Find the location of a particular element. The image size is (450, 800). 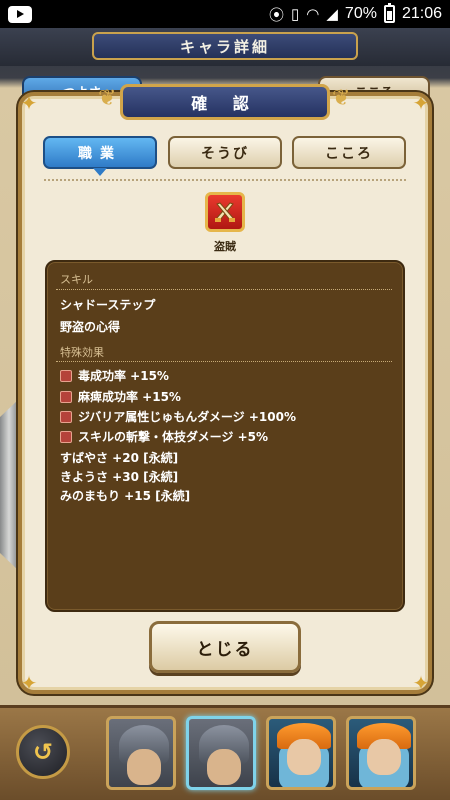

tab-equipment: そうび is located at coordinates (225, 152).